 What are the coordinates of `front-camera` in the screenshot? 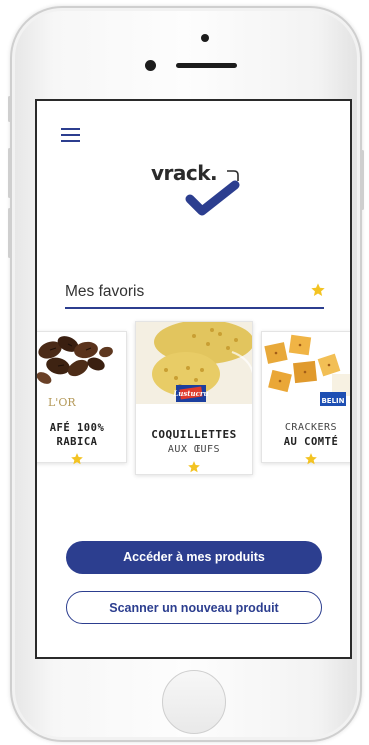 It's located at (205, 38).